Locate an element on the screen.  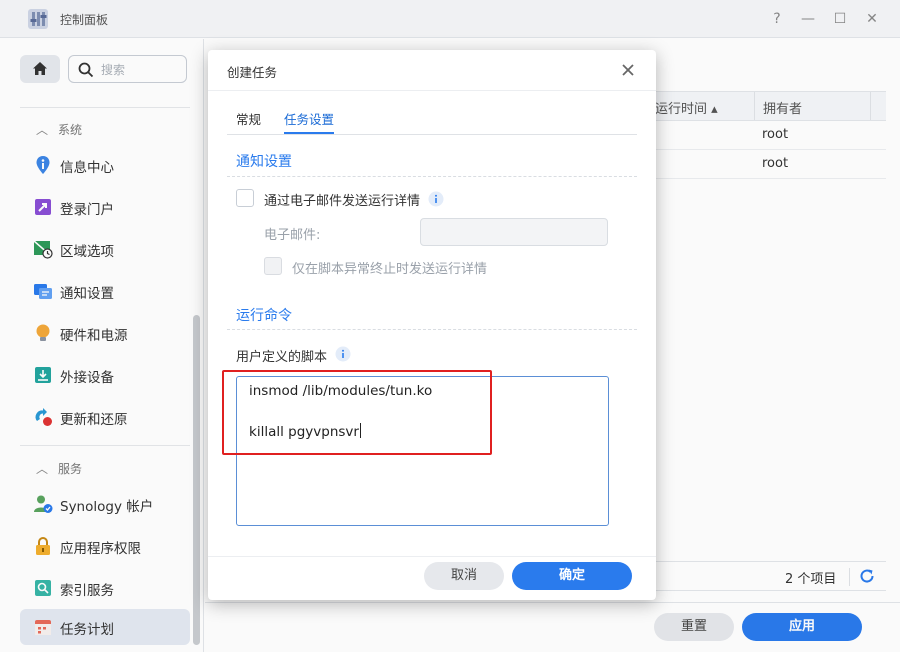
highlight-frame is located at coordinates (357, 412).